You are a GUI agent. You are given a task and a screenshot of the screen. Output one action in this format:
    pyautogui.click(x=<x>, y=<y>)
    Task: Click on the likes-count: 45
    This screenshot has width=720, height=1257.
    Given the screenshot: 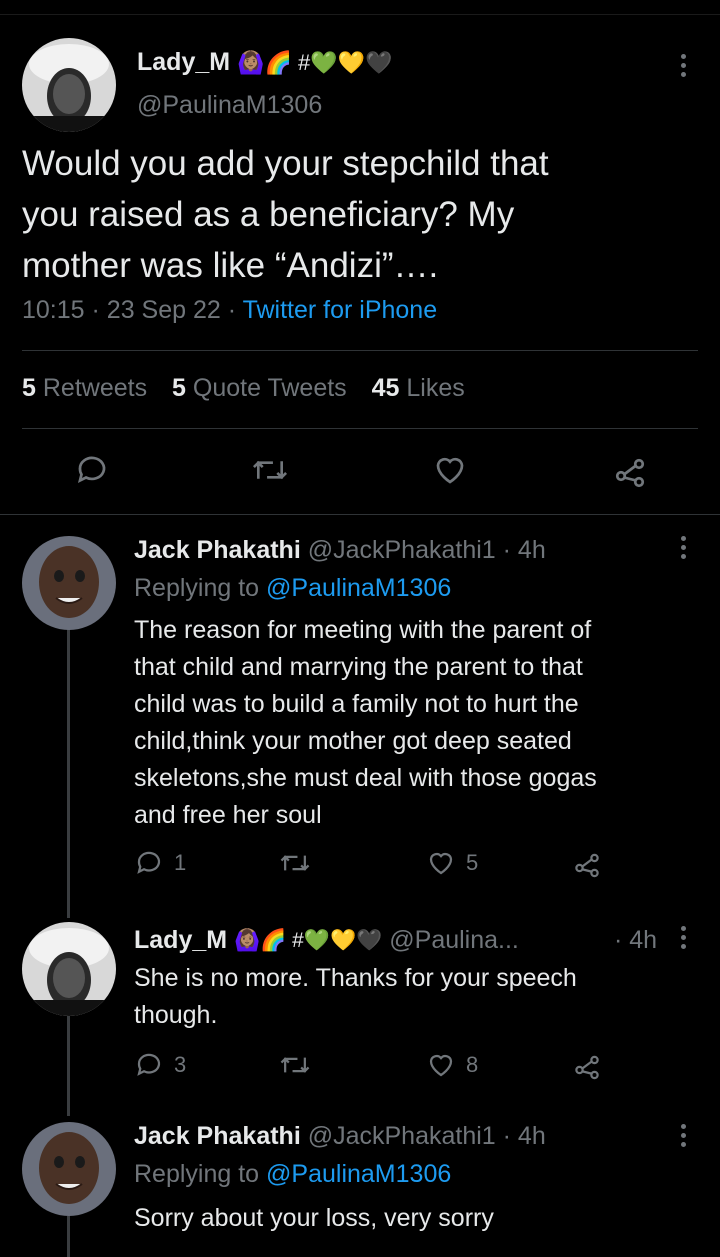 What is the action you would take?
    pyautogui.click(x=385, y=388)
    